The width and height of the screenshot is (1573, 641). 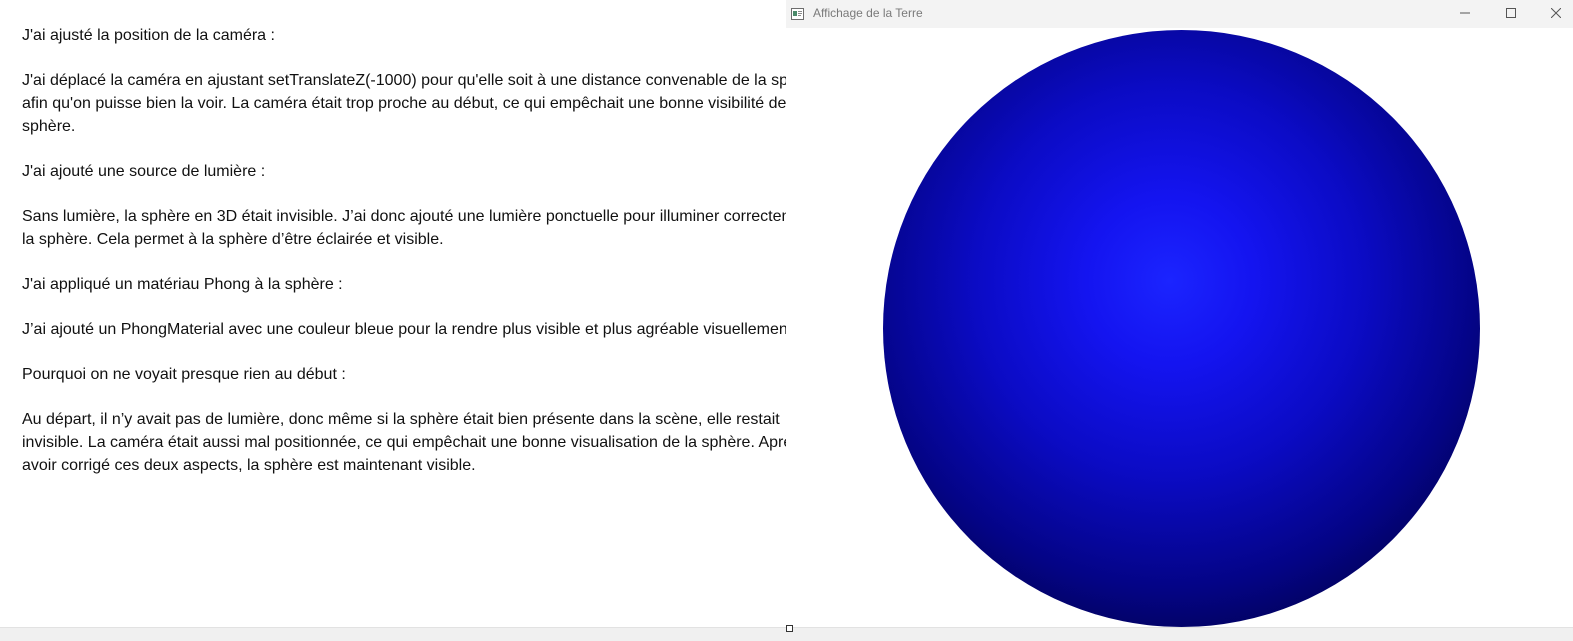 I want to click on close-button, so click(x=1553, y=14).